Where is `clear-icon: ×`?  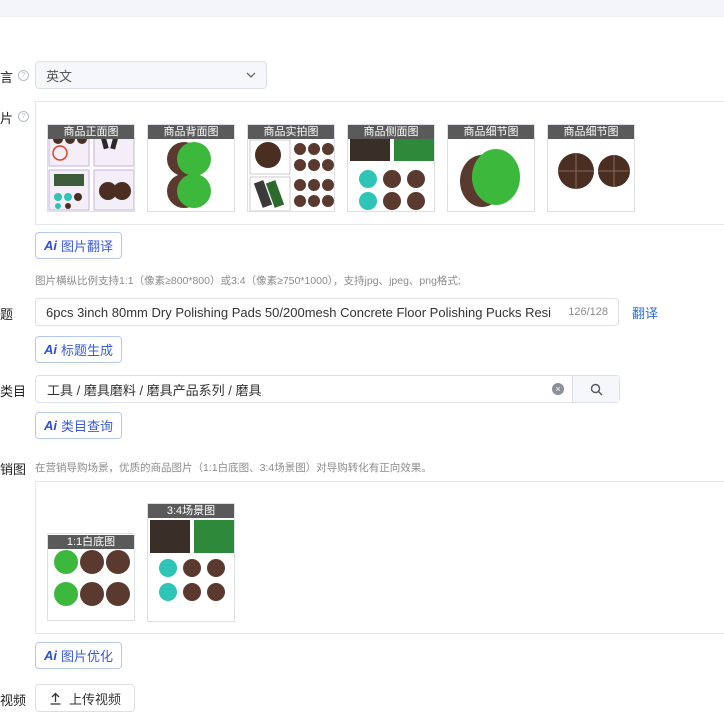 clear-icon: × is located at coordinates (558, 389).